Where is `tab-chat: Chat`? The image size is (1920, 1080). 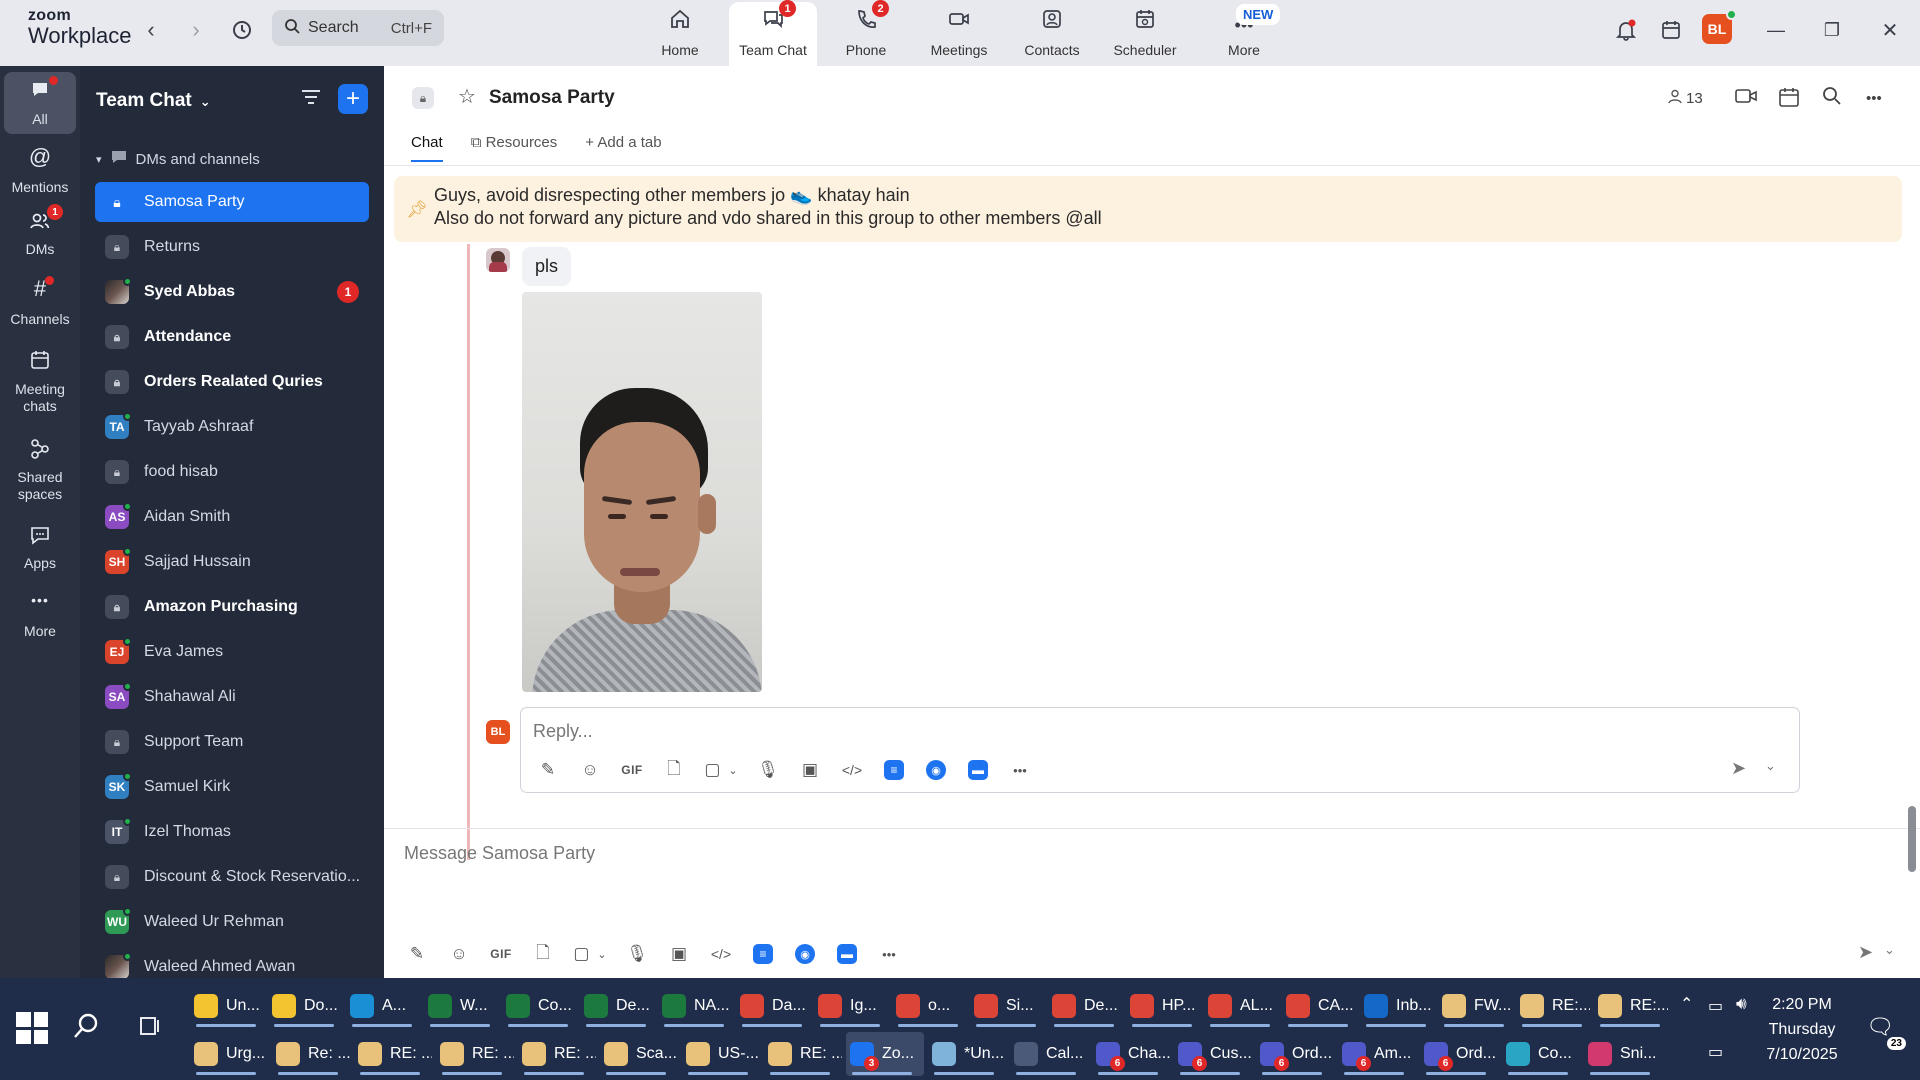 tab-chat: Chat is located at coordinates (427, 148).